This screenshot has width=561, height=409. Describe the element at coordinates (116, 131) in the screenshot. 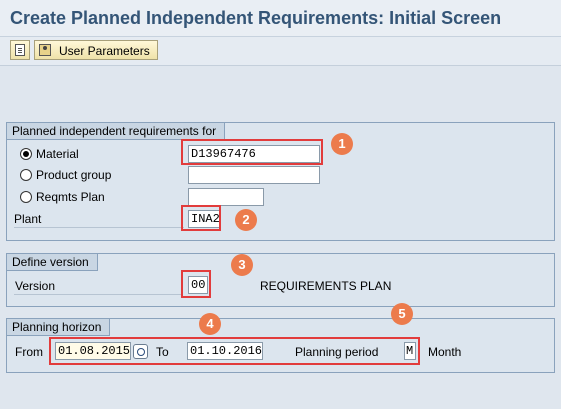

I see `requirements-for-header: Planned independent requirements for` at that location.